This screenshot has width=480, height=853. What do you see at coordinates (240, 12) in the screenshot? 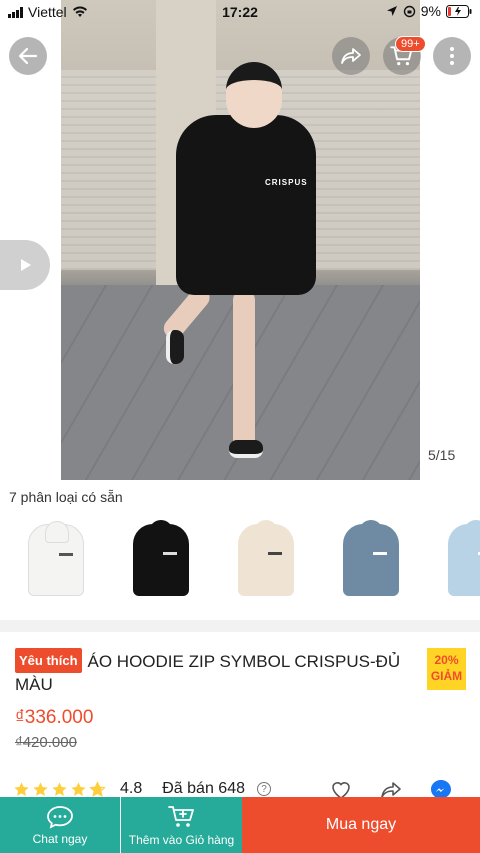
I see `status-bar: Viettel 17:22 9%` at bounding box center [240, 12].